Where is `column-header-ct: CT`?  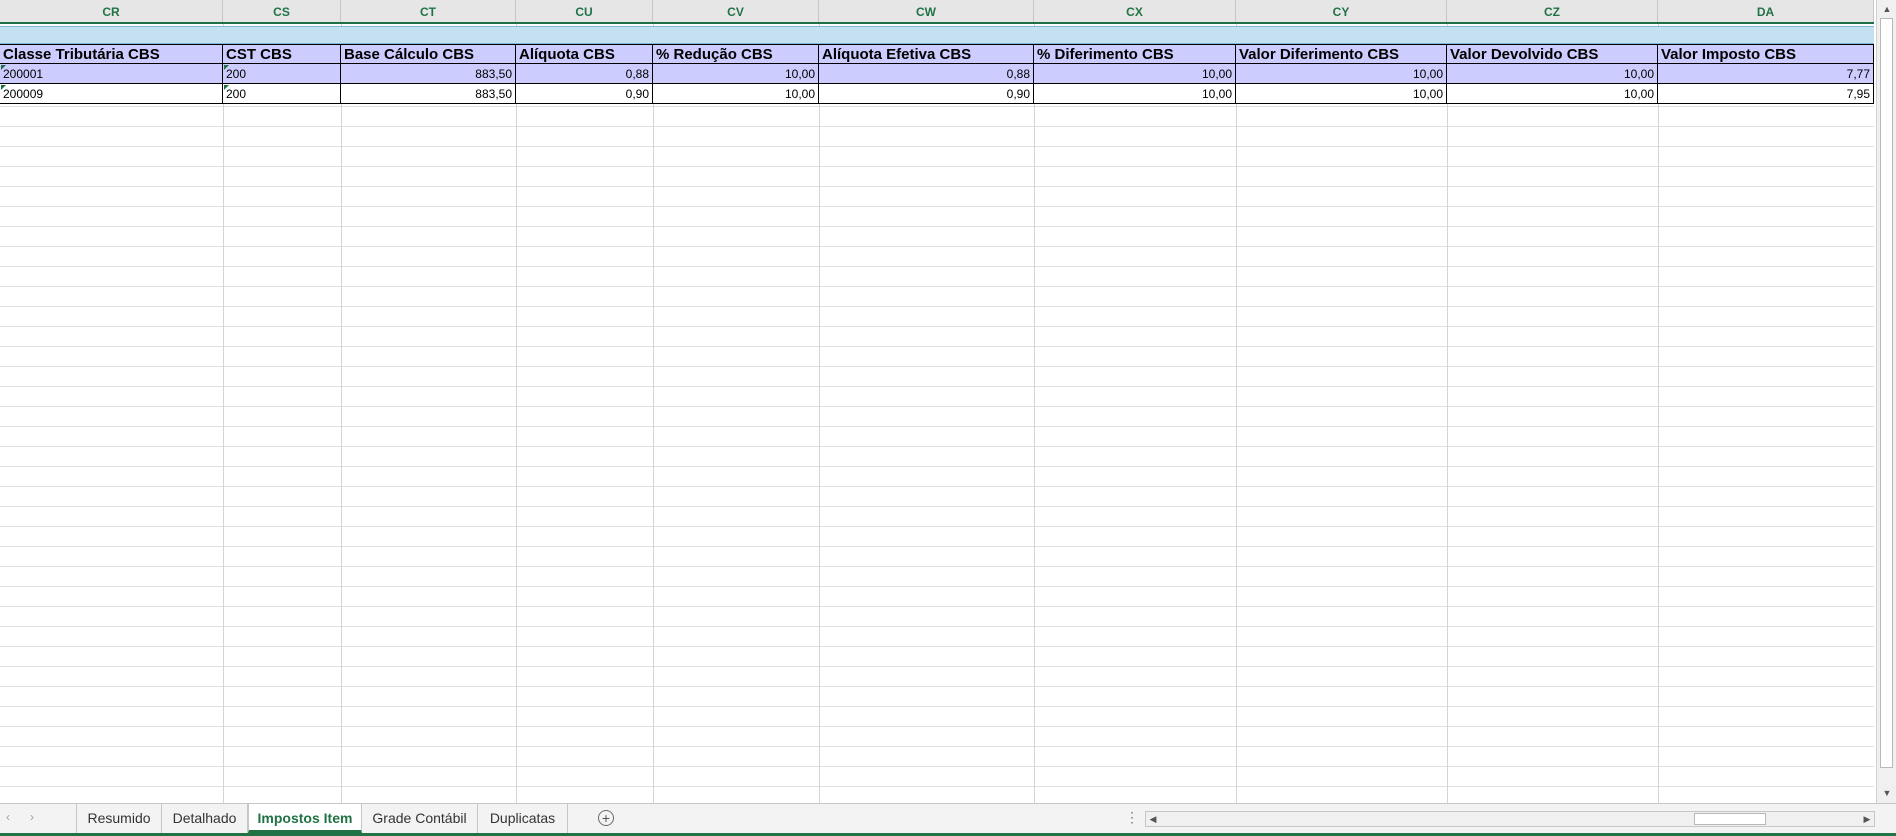 column-header-ct: CT is located at coordinates (428, 11).